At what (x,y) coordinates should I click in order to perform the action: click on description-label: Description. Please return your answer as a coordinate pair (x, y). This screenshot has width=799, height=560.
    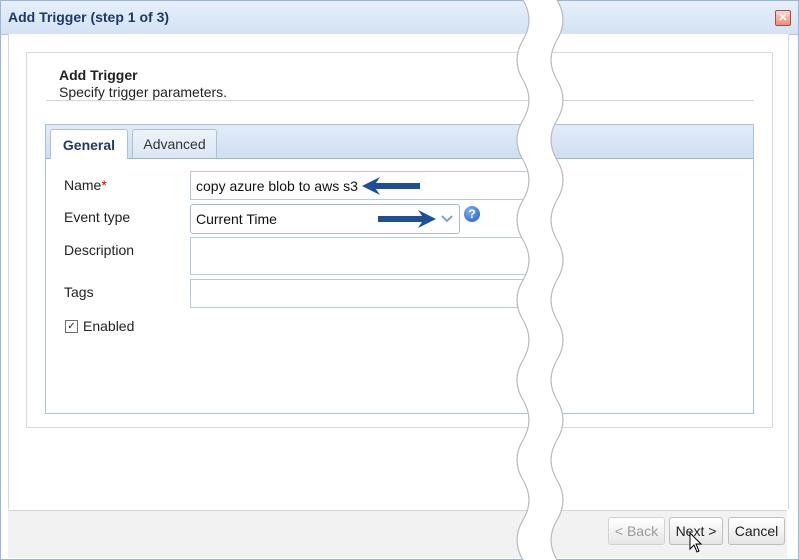
    Looking at the image, I should click on (99, 250).